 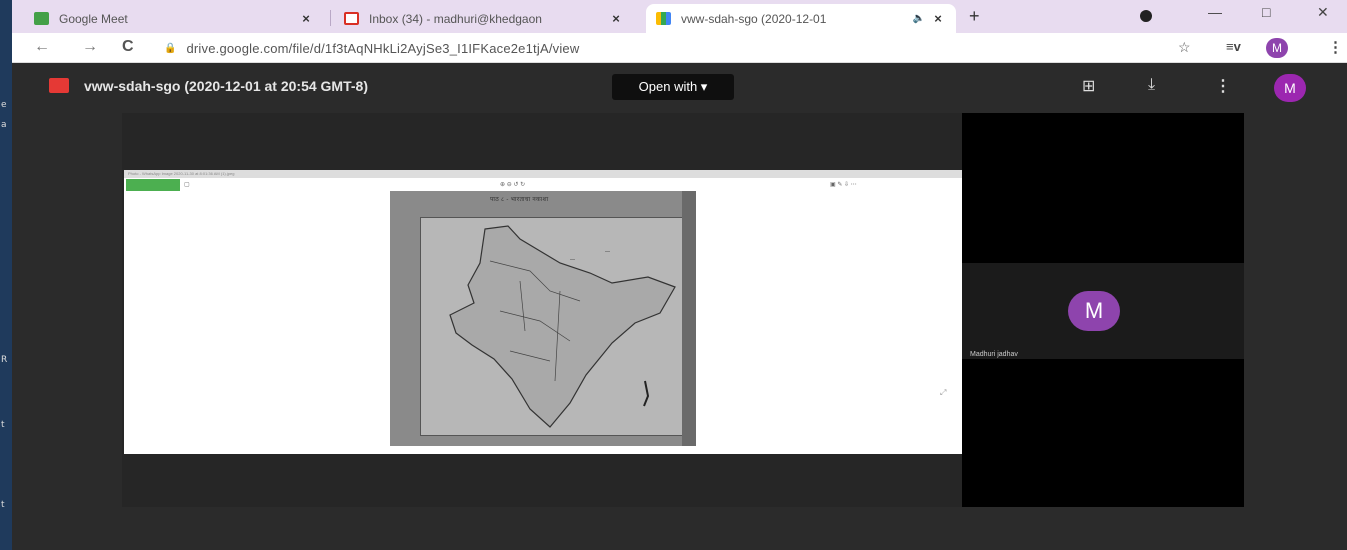 I want to click on account-avatar: M, so click(x=1290, y=88).